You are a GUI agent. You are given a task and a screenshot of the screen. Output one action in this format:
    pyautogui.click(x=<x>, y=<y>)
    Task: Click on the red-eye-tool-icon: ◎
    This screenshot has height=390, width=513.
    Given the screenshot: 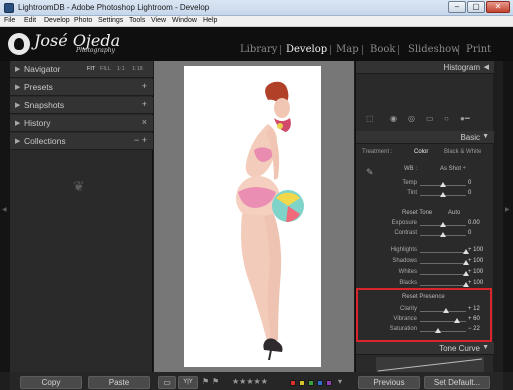 What is the action you would take?
    pyautogui.click(x=411, y=118)
    